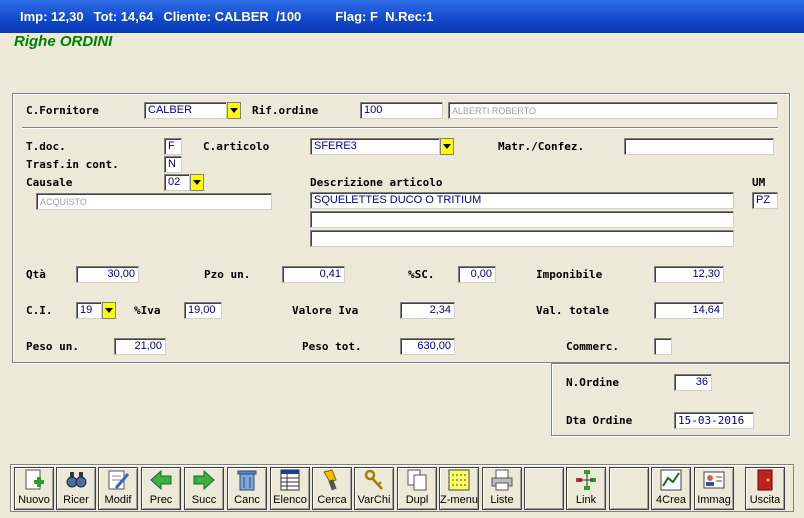 The height and width of the screenshot is (518, 804). I want to click on causale-field: 02, so click(177, 182).